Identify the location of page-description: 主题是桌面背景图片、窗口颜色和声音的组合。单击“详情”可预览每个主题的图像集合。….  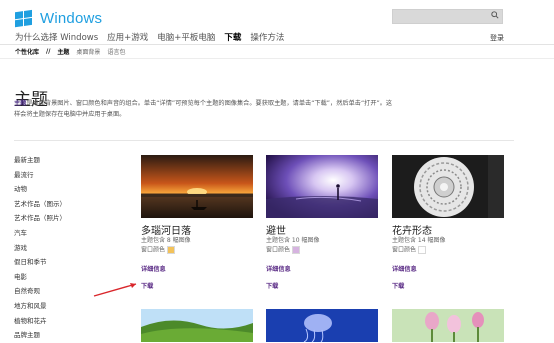
(204, 109).